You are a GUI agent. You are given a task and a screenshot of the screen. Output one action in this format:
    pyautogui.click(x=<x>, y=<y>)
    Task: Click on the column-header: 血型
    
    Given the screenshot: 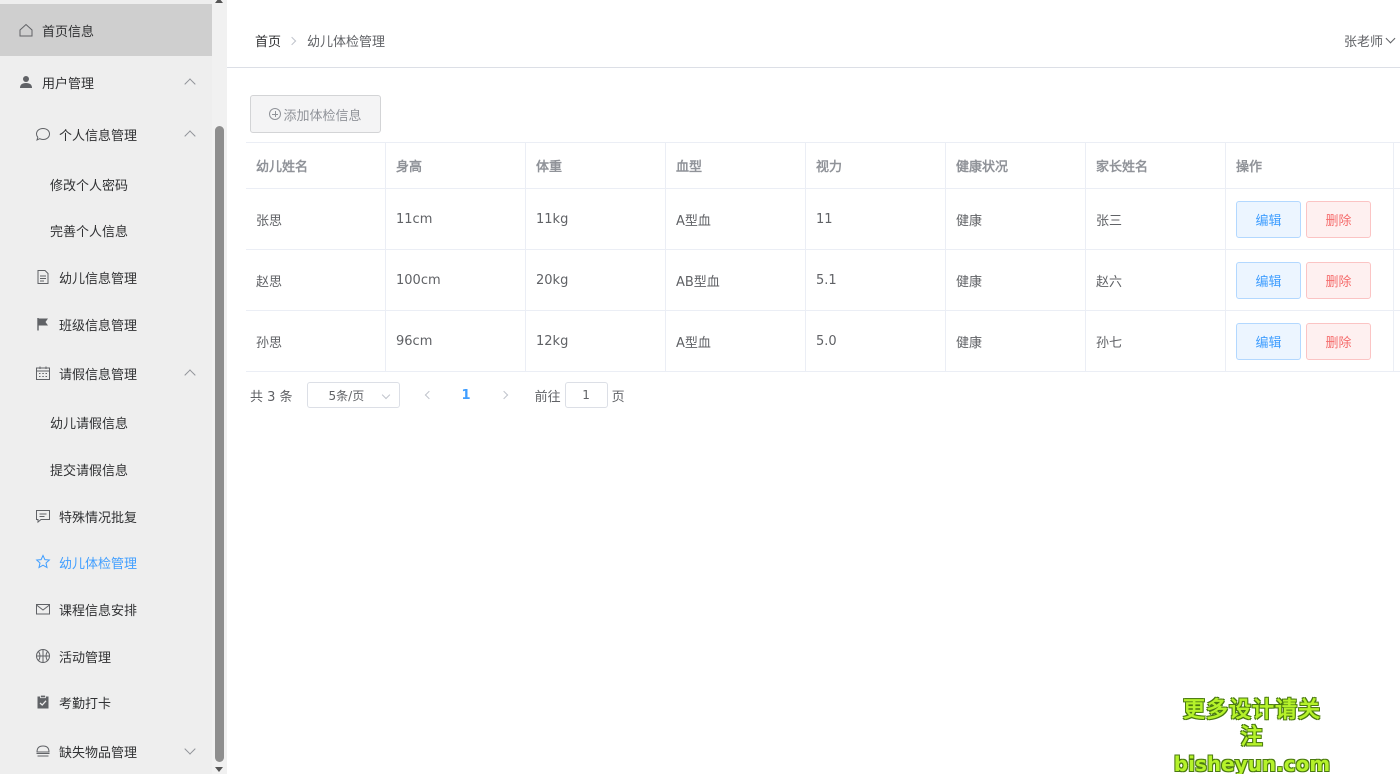 What is the action you would take?
    pyautogui.click(x=736, y=165)
    